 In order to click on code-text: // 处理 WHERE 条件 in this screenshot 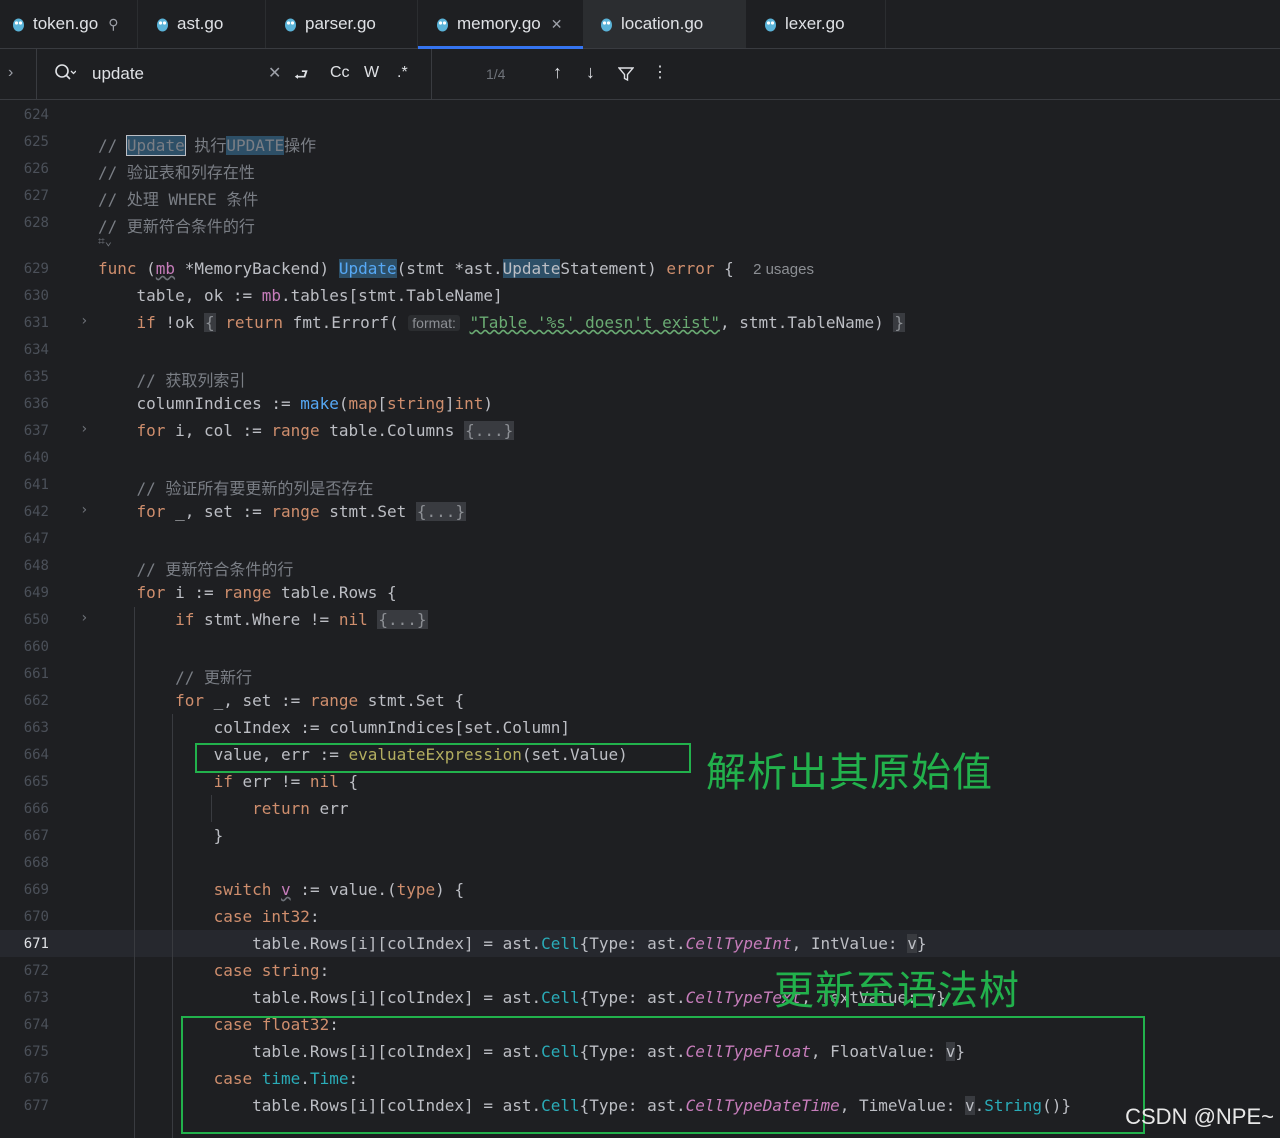, I will do `click(178, 199)`.